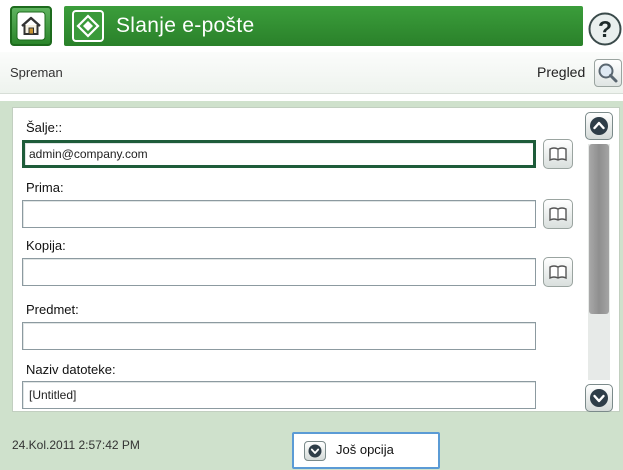 The image size is (623, 470). What do you see at coordinates (279, 272) in the screenshot?
I see `cc-field` at bounding box center [279, 272].